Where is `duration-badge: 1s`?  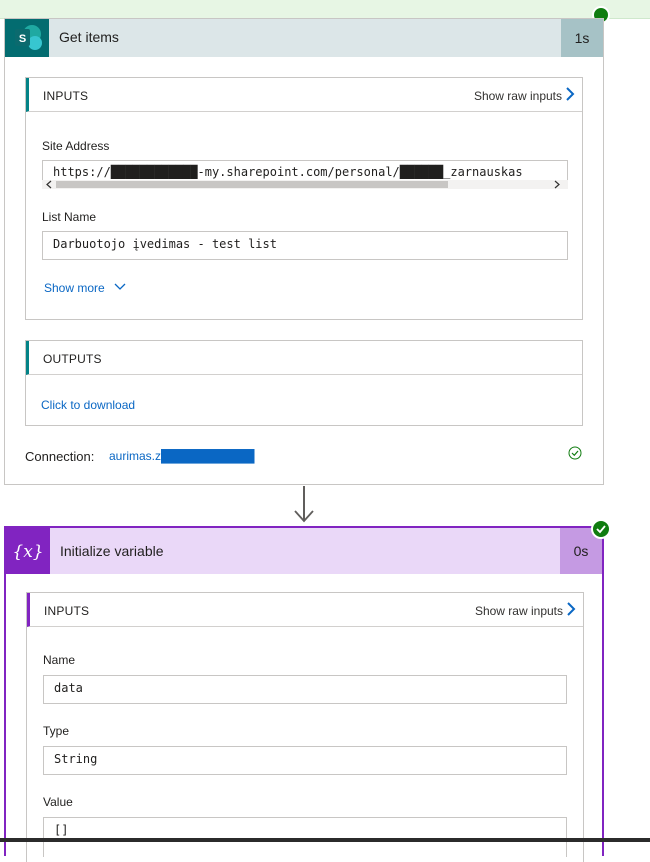
duration-badge: 1s is located at coordinates (582, 38).